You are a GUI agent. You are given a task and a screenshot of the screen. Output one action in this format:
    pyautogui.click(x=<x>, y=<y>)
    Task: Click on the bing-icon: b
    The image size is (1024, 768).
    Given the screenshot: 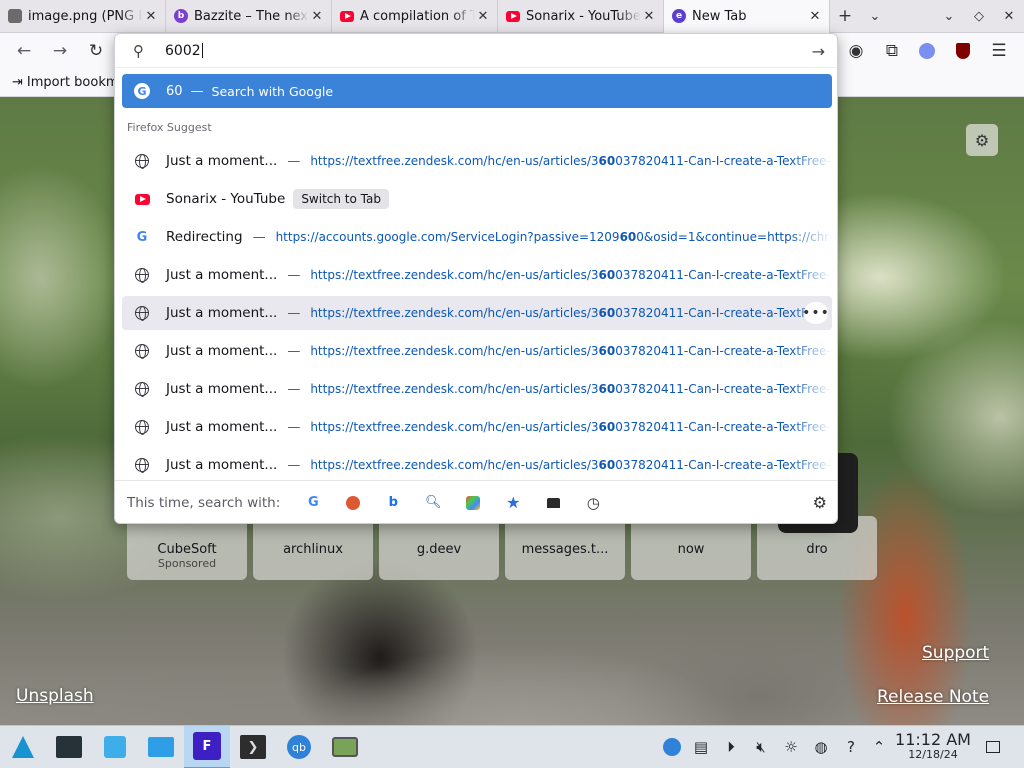 What is the action you would take?
    pyautogui.click(x=393, y=503)
    